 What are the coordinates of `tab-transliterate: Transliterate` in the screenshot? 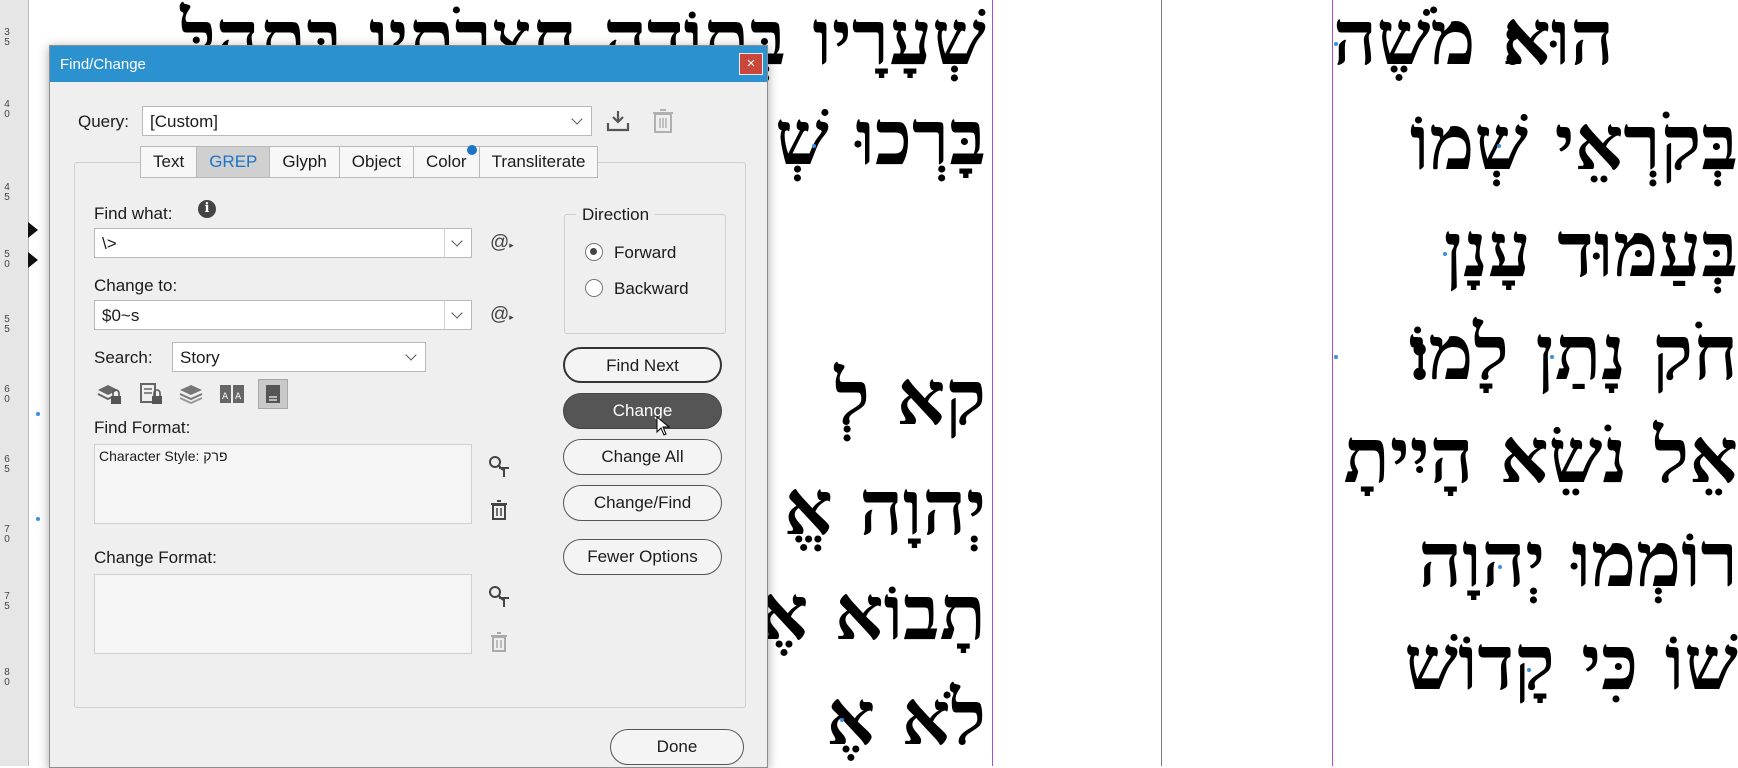 It's located at (539, 162).